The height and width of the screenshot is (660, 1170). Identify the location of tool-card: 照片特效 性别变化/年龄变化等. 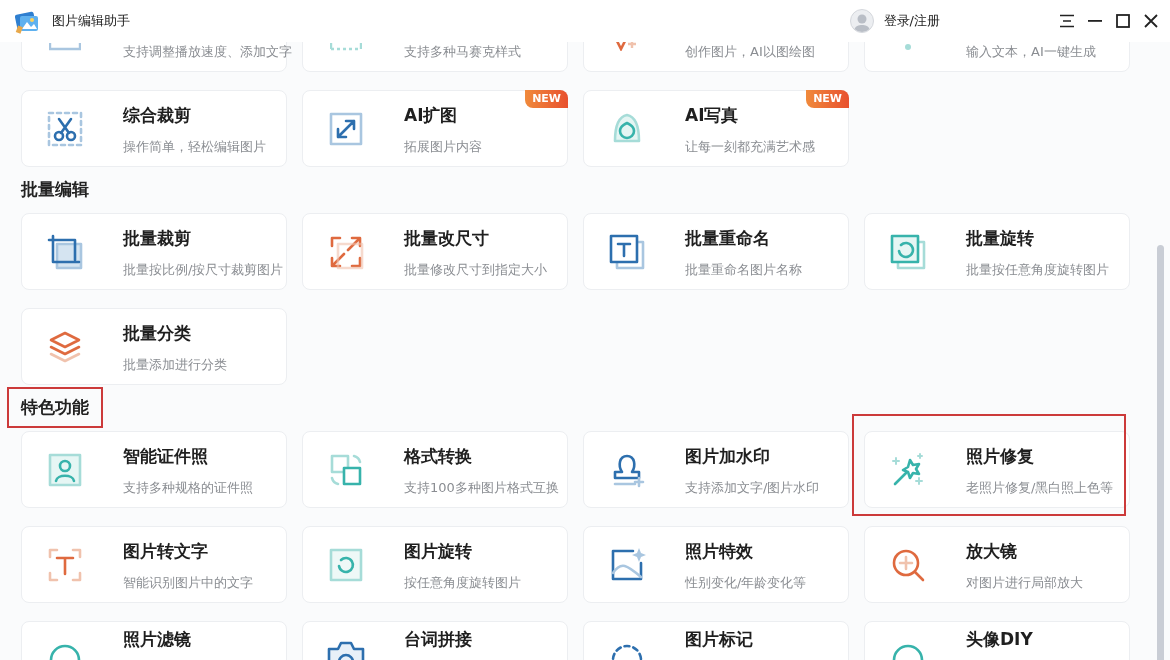
(716, 564).